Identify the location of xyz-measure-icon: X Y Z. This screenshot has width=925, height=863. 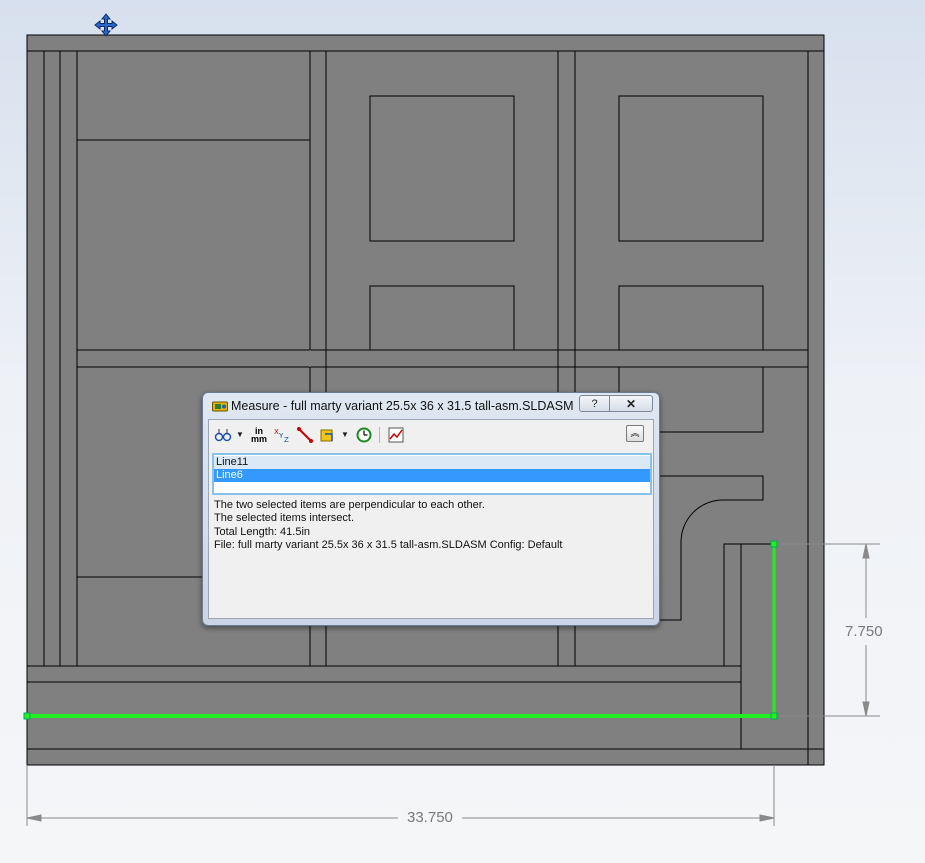
(282, 435).